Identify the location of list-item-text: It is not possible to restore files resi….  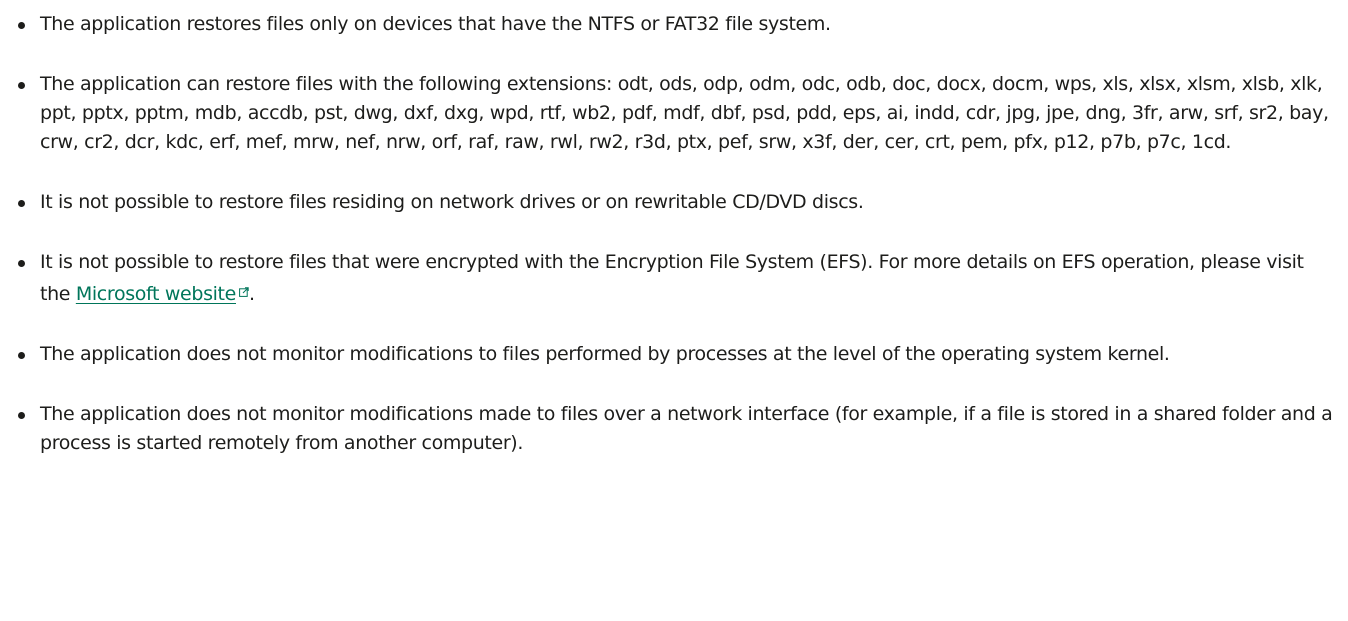
(452, 202).